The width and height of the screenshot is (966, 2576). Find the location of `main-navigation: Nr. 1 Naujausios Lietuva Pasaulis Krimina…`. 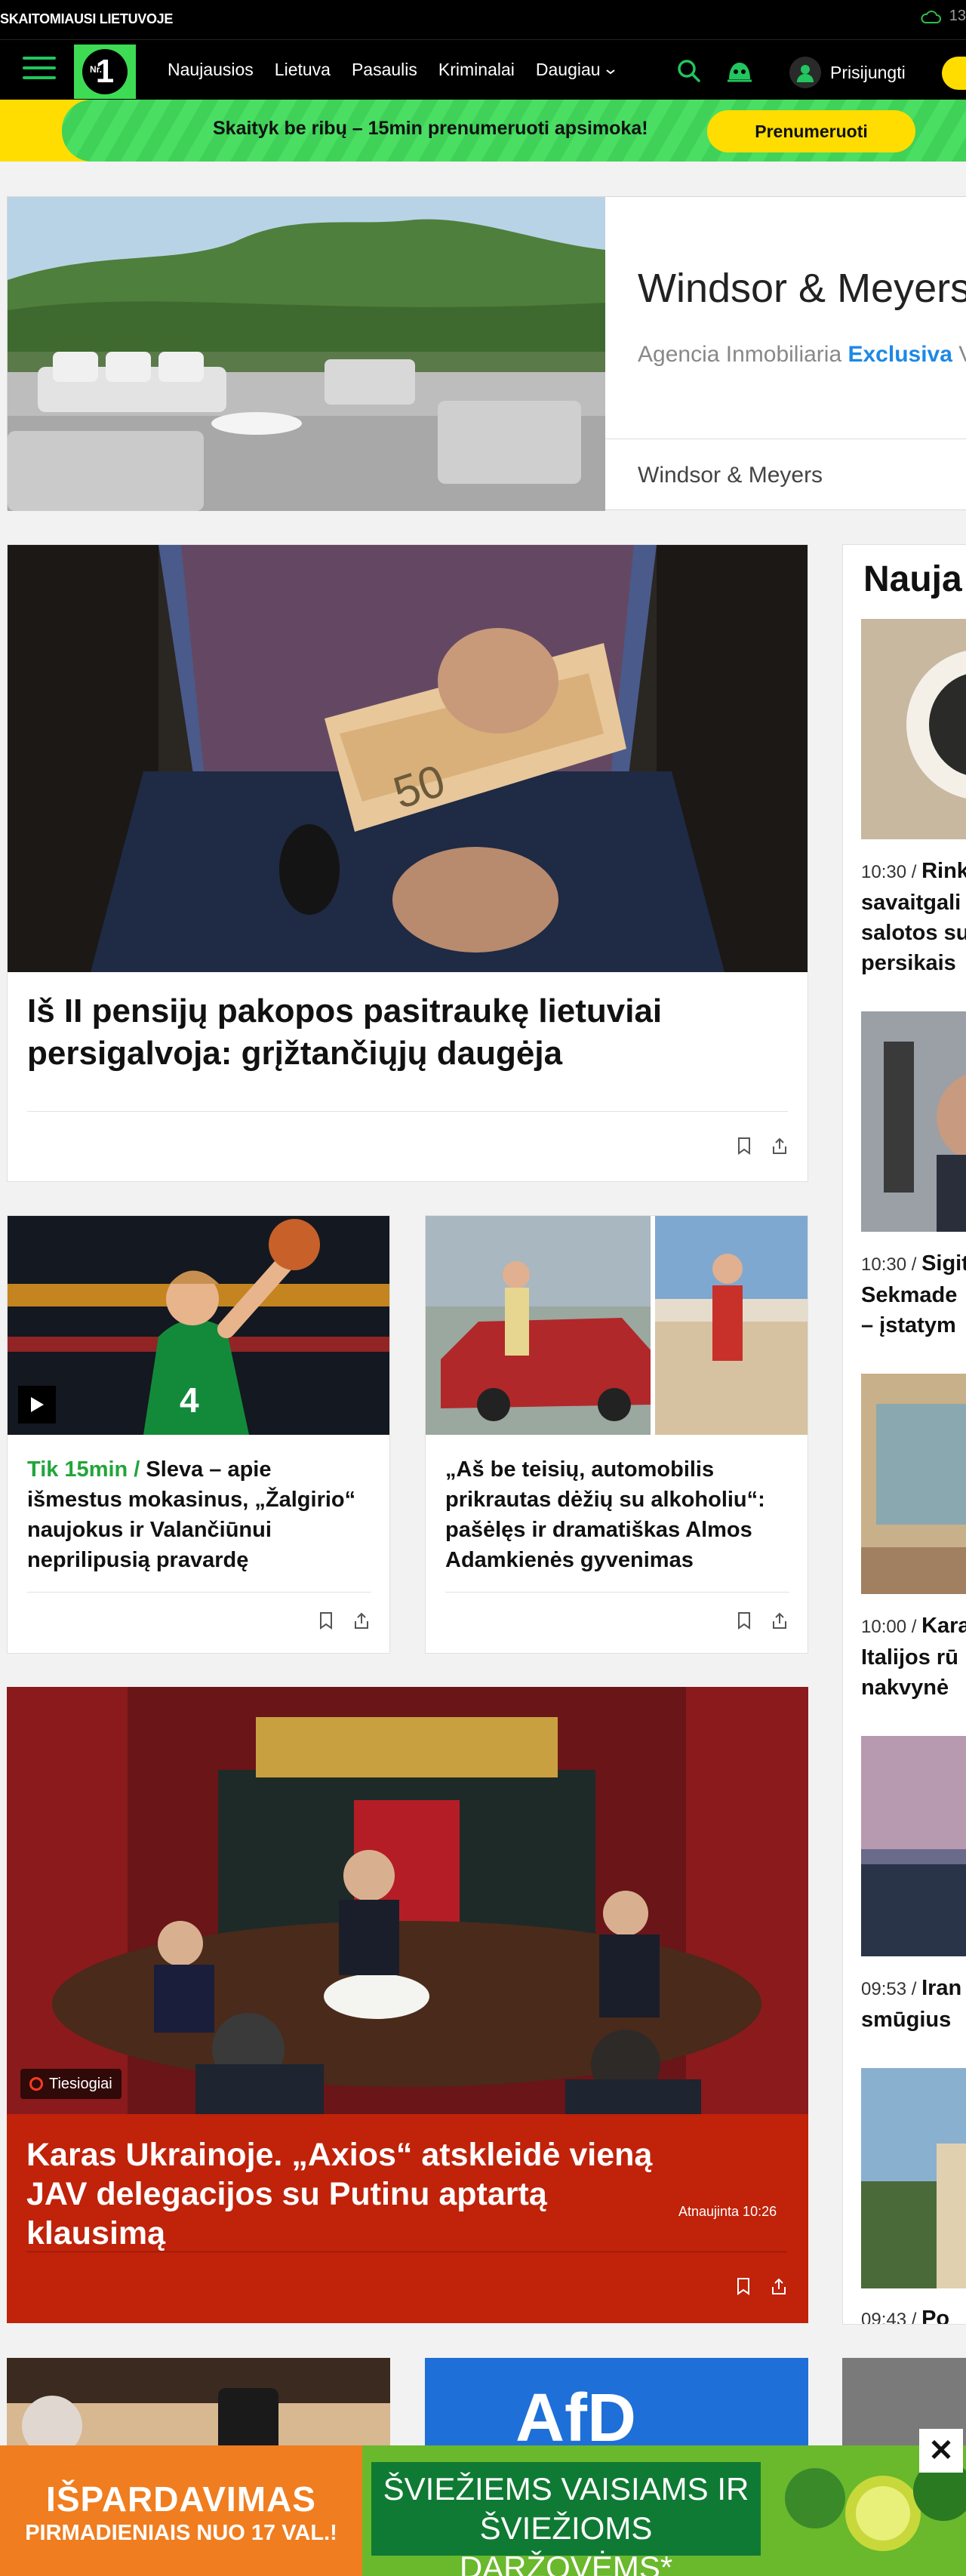

main-navigation: Nr. 1 Naujausios Lietuva Pasaulis Krimina… is located at coordinates (483, 69).